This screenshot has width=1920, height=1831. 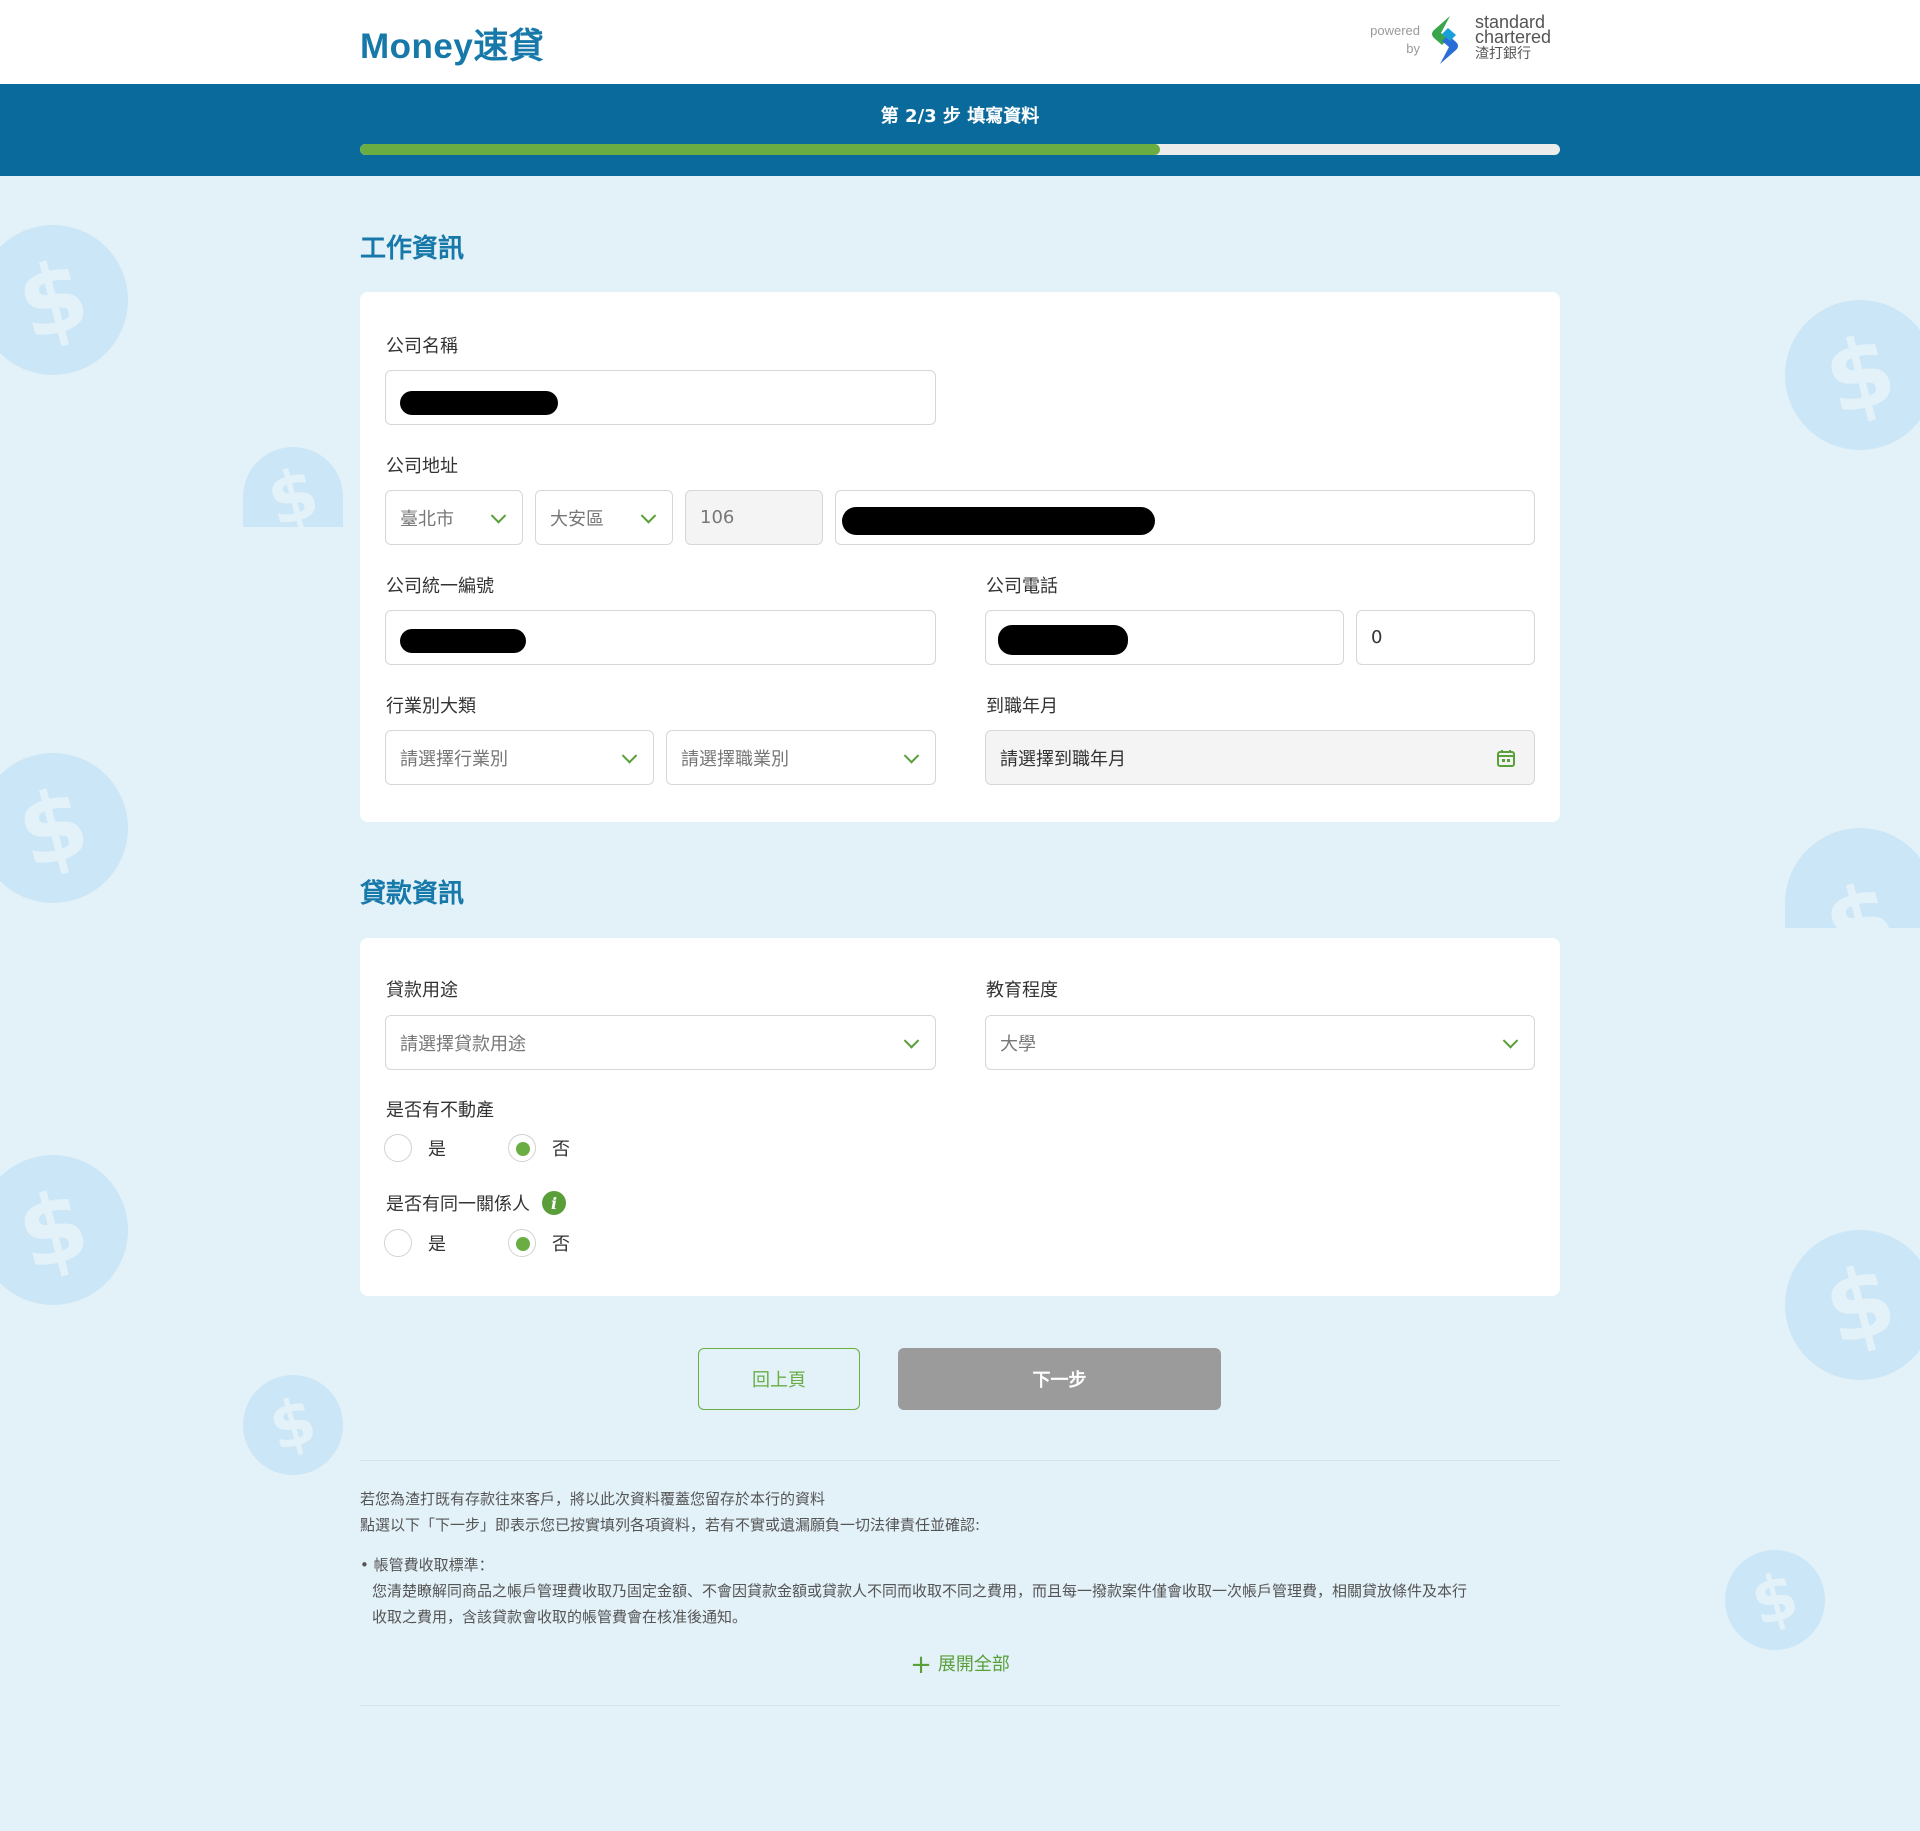 I want to click on loan-info-title: 貸款資訊, so click(x=412, y=894).